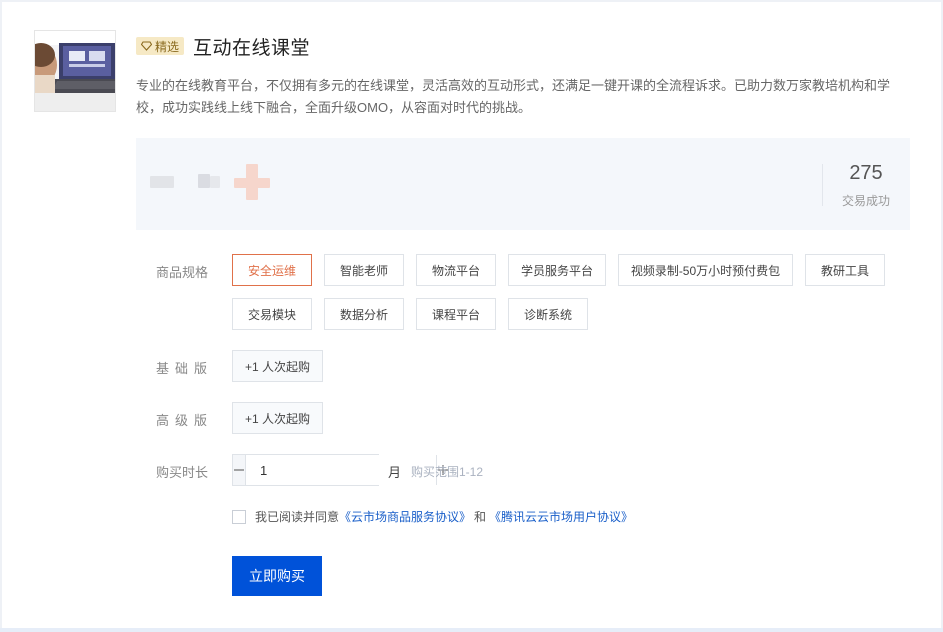  I want to click on spec-option-security-ops: 安全运维, so click(272, 270).